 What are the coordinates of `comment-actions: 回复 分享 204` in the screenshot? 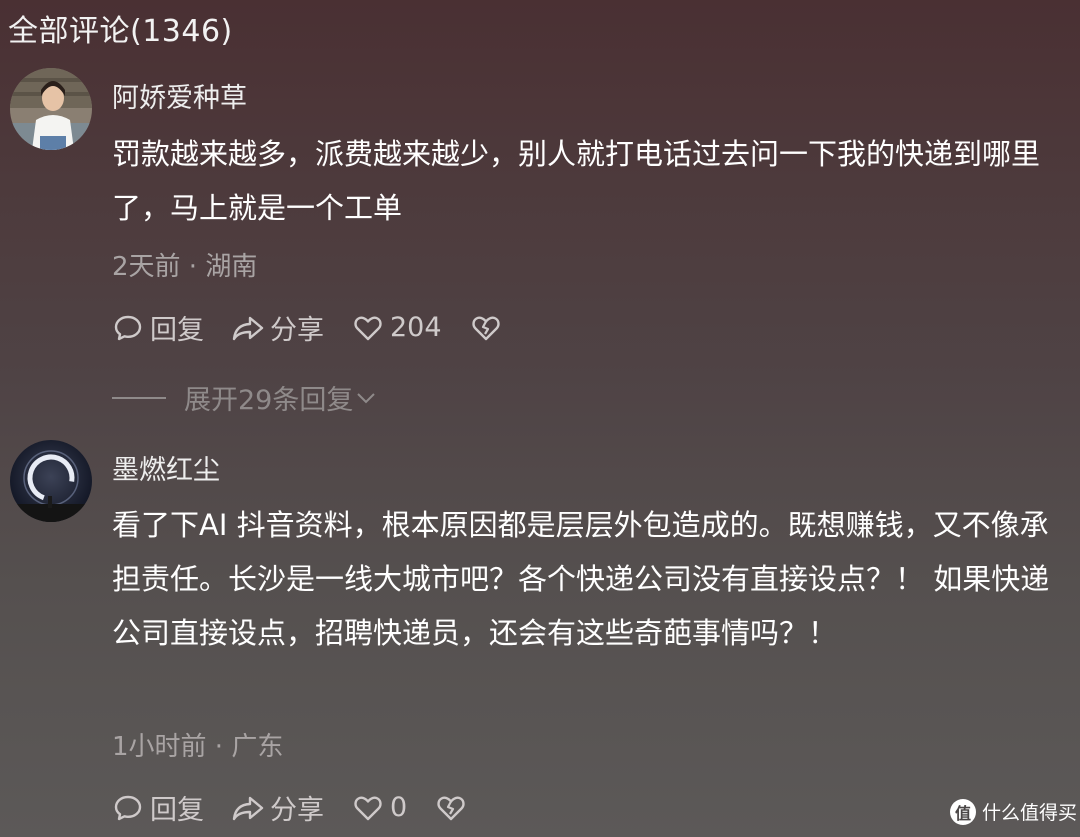 It's located at (307, 327).